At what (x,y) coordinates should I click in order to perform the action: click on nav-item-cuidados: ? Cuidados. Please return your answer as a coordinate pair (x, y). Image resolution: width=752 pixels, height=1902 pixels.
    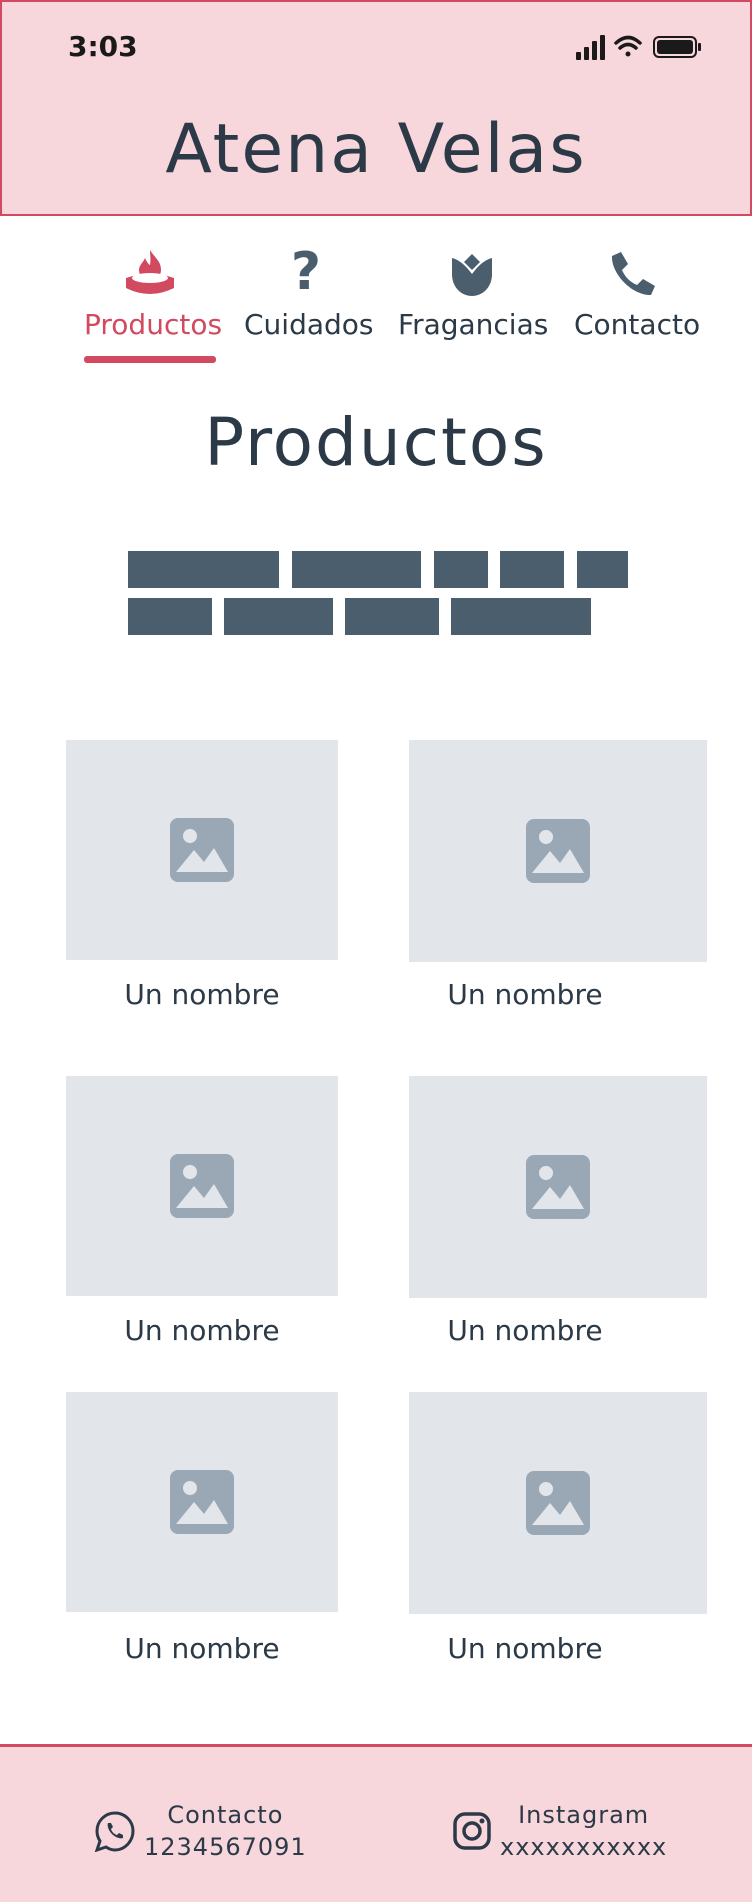
    Looking at the image, I should click on (309, 291).